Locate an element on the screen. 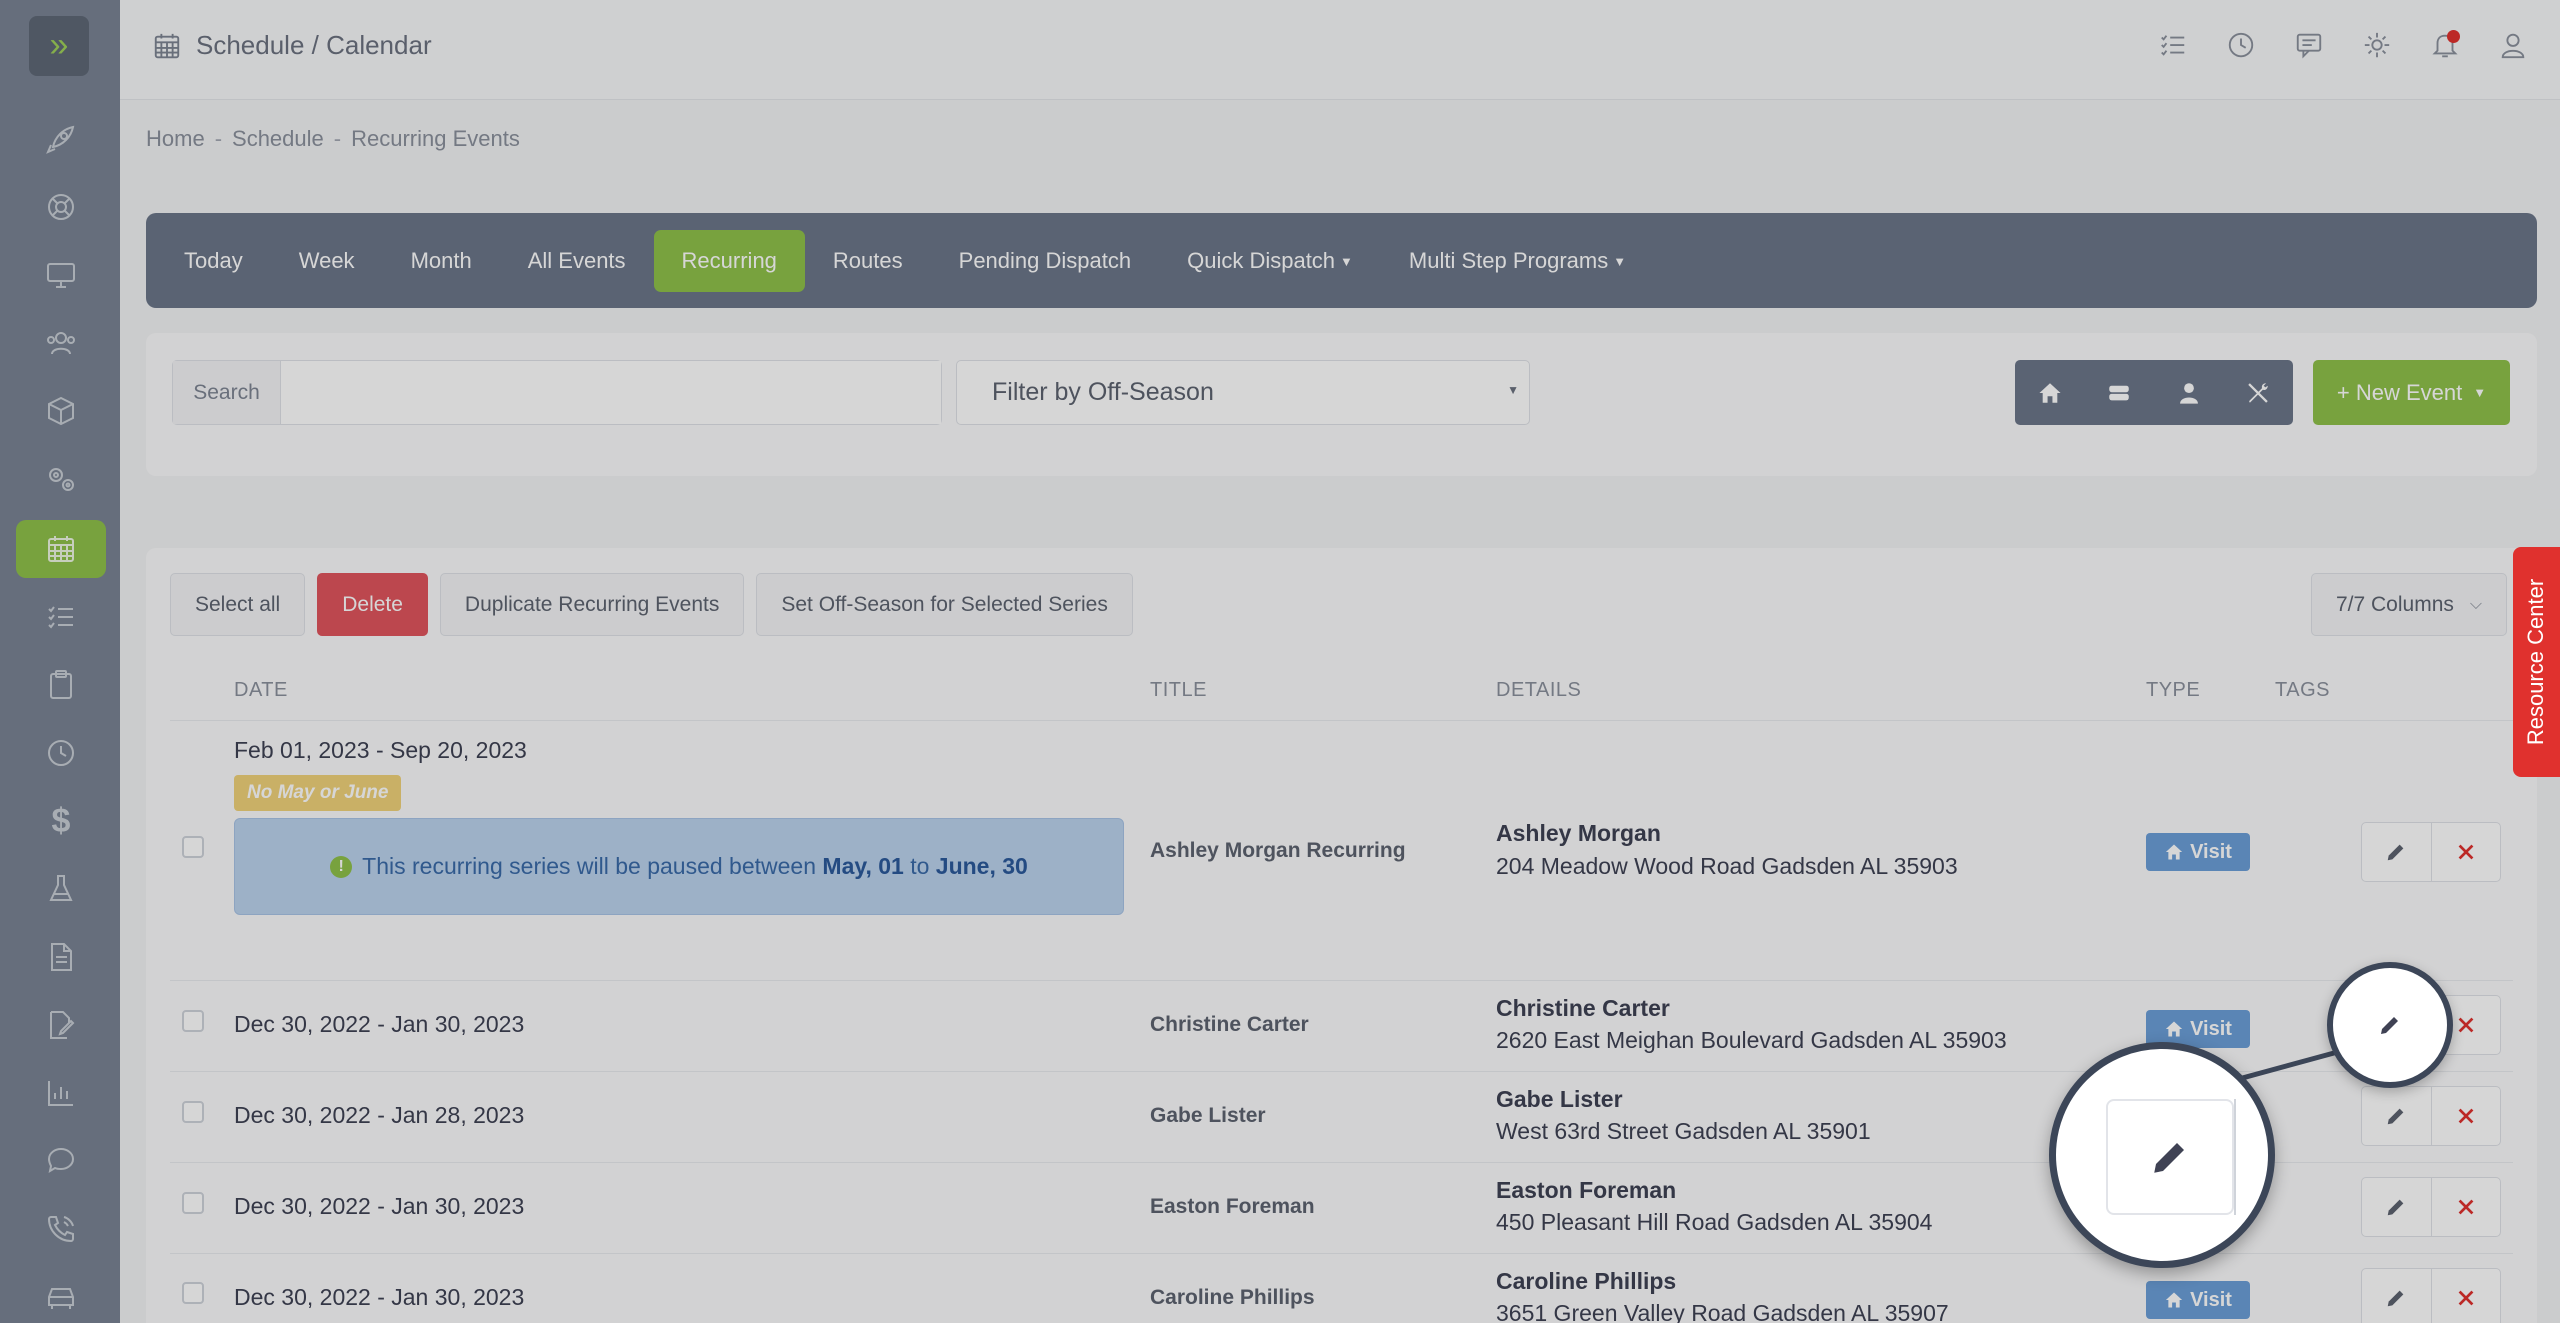 This screenshot has width=2560, height=1323. gear-icon is located at coordinates (2377, 45).